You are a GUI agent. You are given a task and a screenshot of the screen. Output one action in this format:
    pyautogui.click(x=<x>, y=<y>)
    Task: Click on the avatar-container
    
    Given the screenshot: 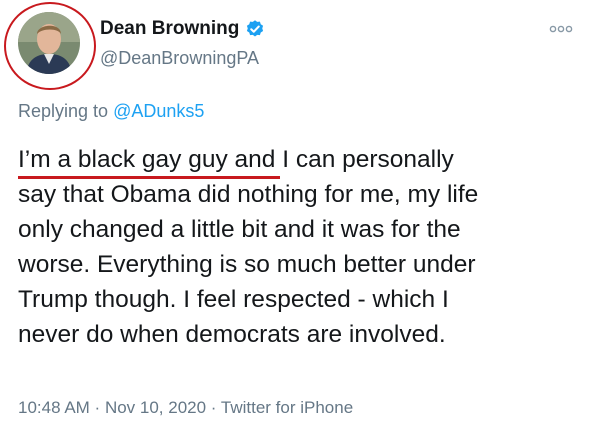 What is the action you would take?
    pyautogui.click(x=50, y=46)
    